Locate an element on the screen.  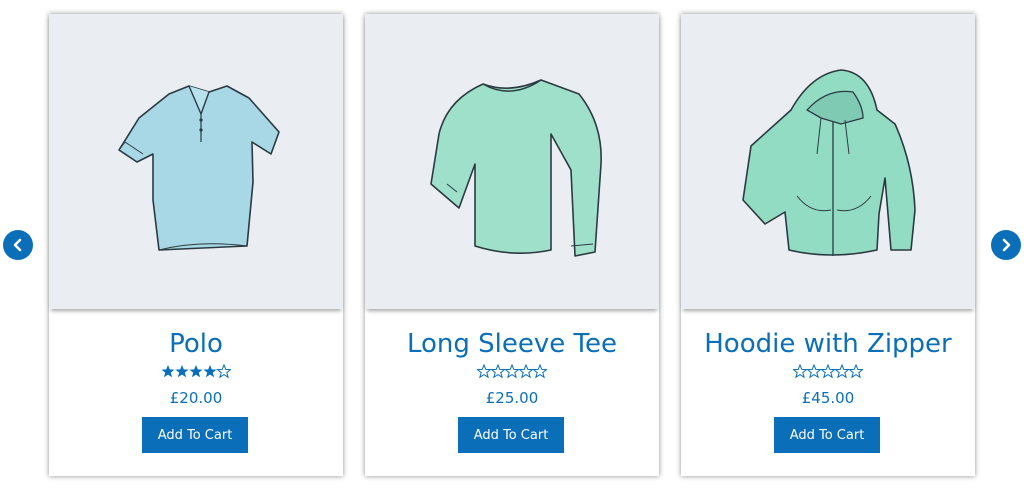
zip-hoodie-image is located at coordinates (829, 162).